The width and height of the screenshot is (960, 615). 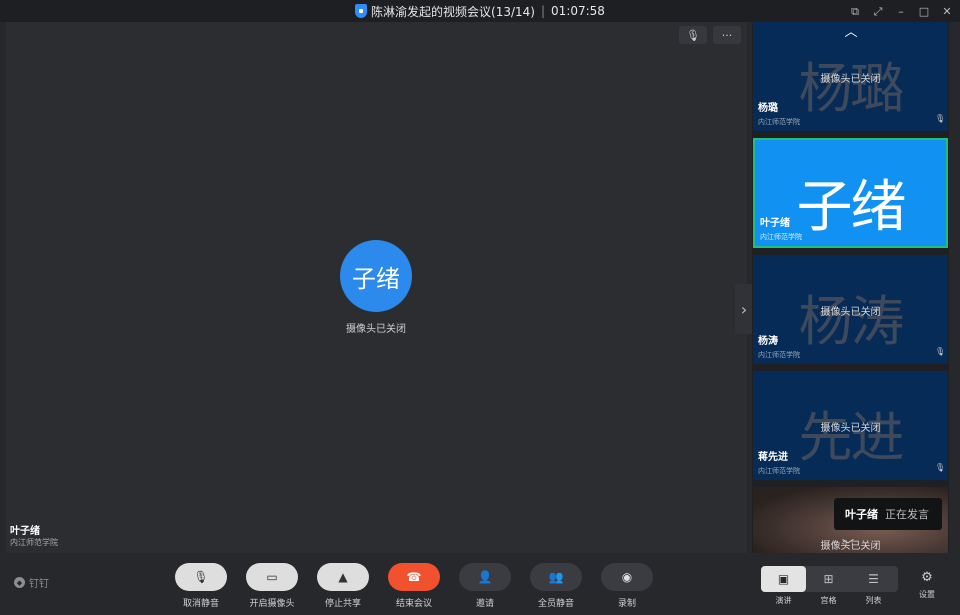 What do you see at coordinates (626, 604) in the screenshot?
I see `record-label: 录制` at bounding box center [626, 604].